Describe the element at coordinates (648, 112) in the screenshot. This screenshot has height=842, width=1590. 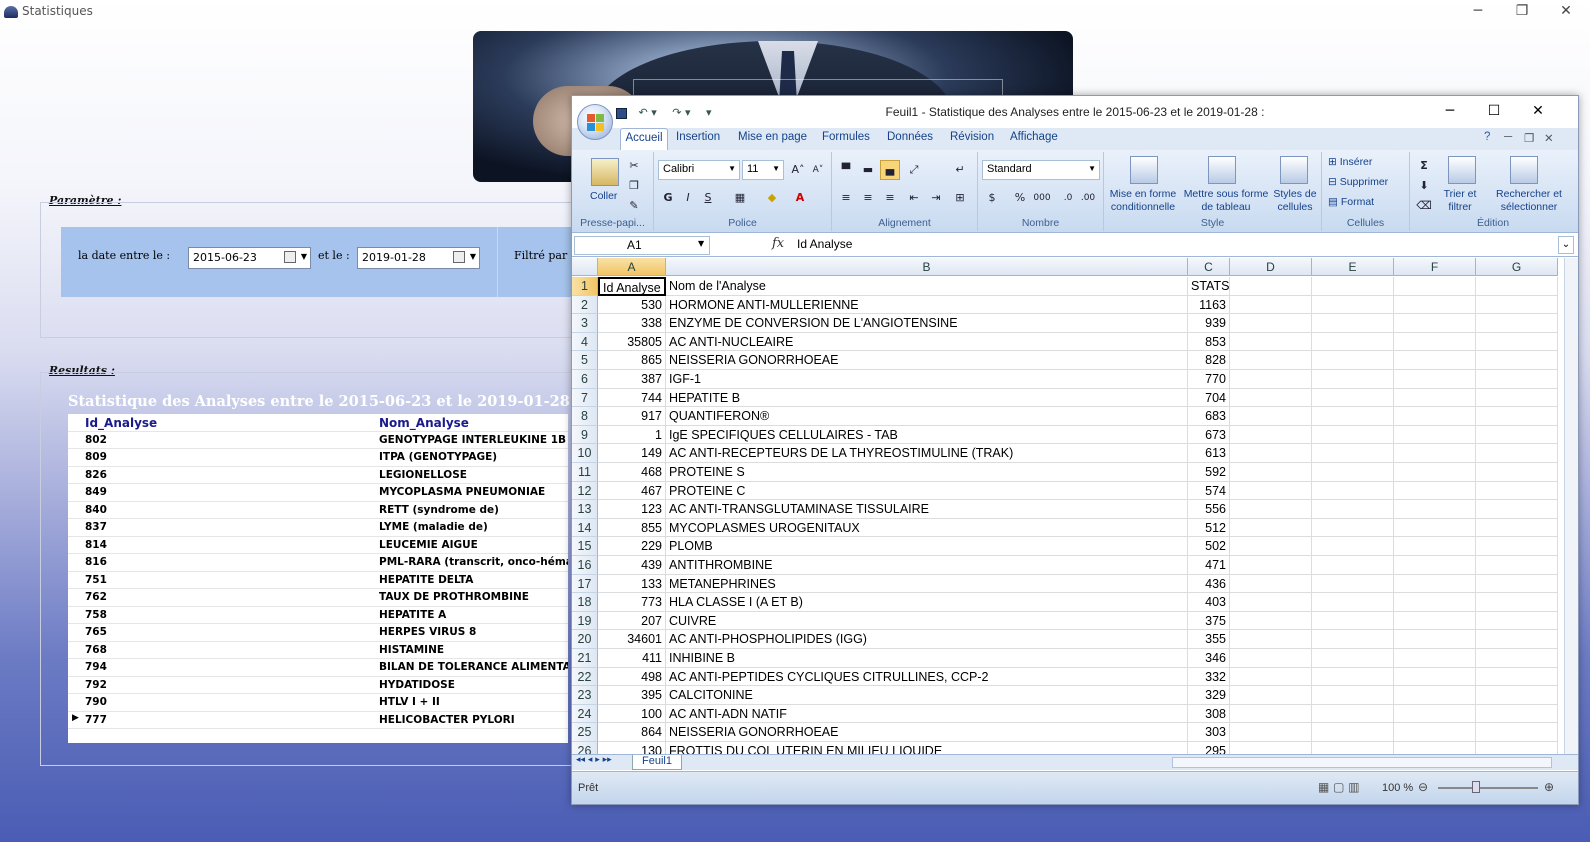
I see `undo-icon: ↶ ▾` at that location.